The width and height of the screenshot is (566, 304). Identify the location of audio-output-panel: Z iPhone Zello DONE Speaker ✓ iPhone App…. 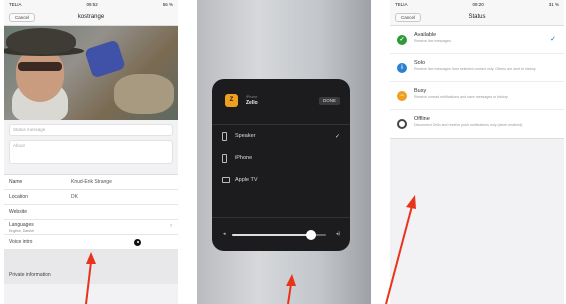
(281, 165).